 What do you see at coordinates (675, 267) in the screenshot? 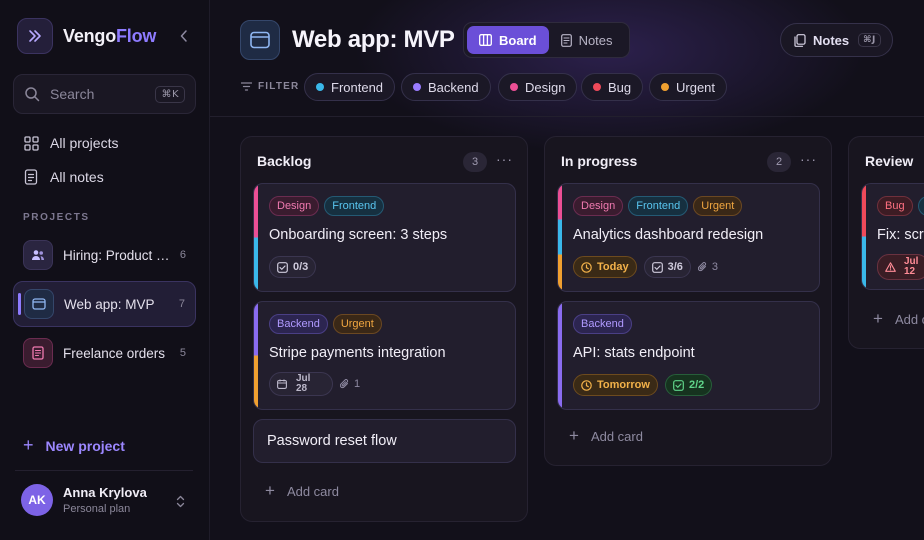
I see `checklist-count: 3/6` at bounding box center [675, 267].